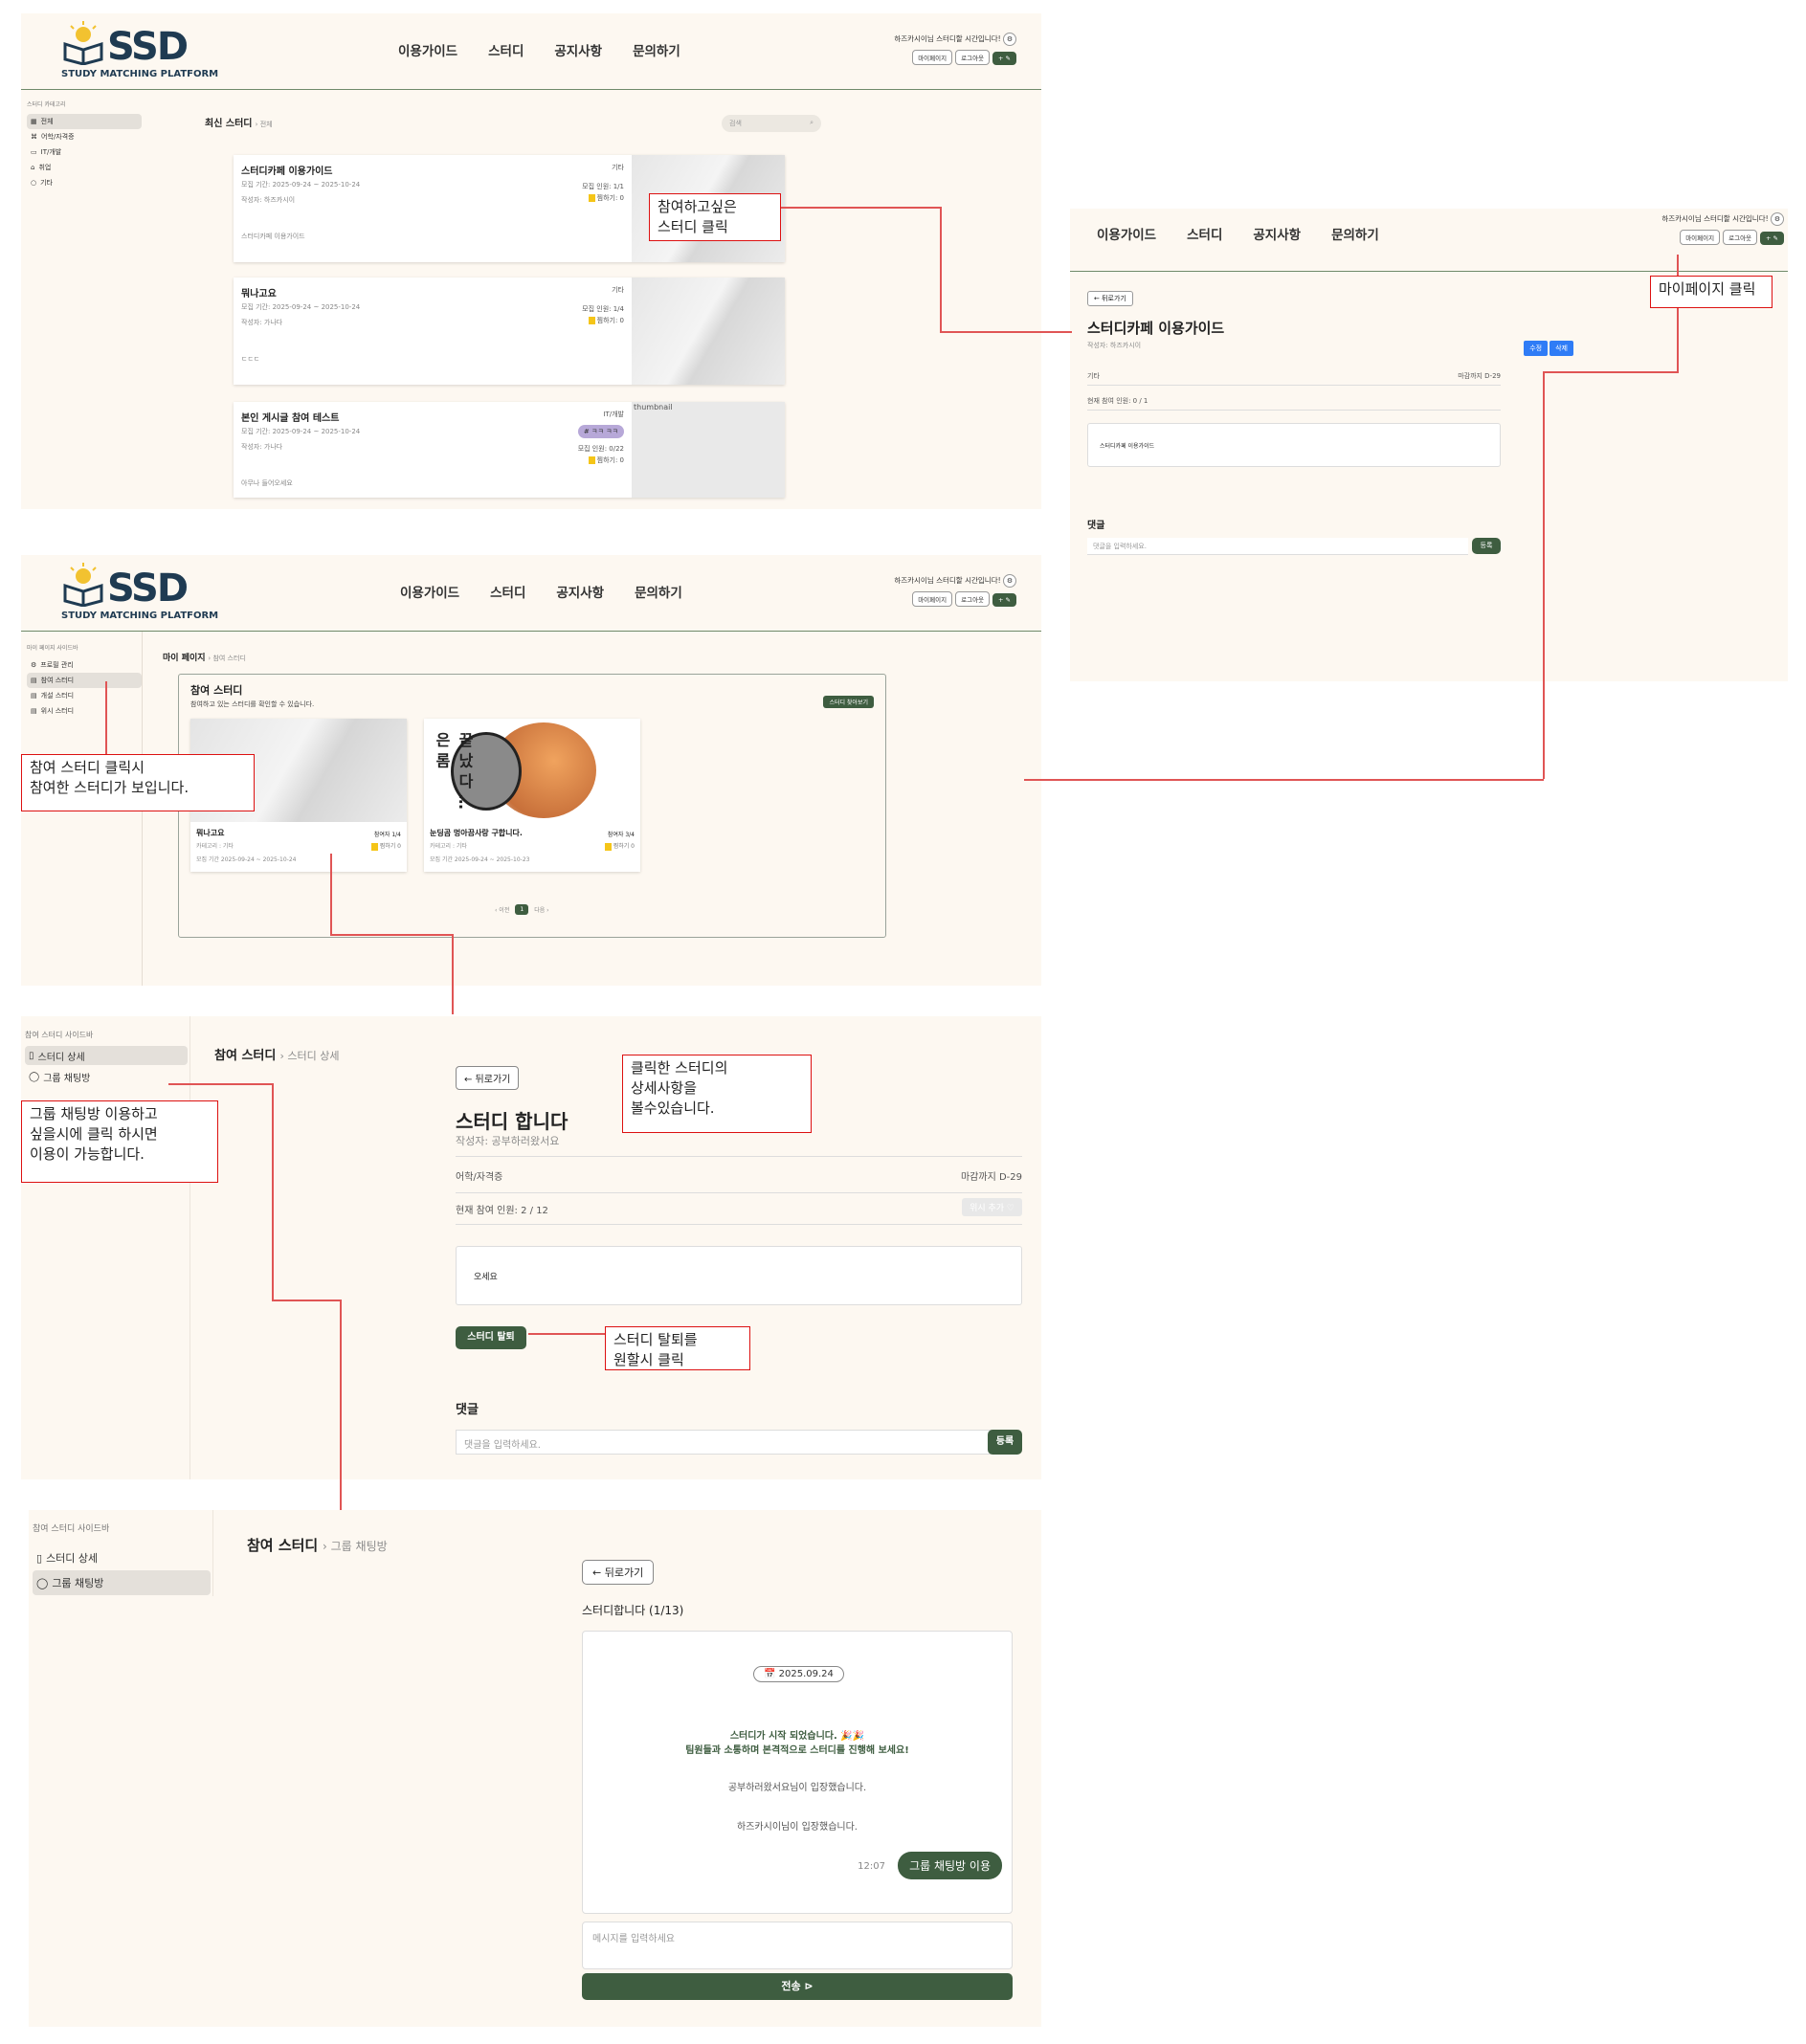 This screenshot has width=1806, height=2044. Describe the element at coordinates (1093, 376) in the screenshot. I see `category-text: 기타` at that location.